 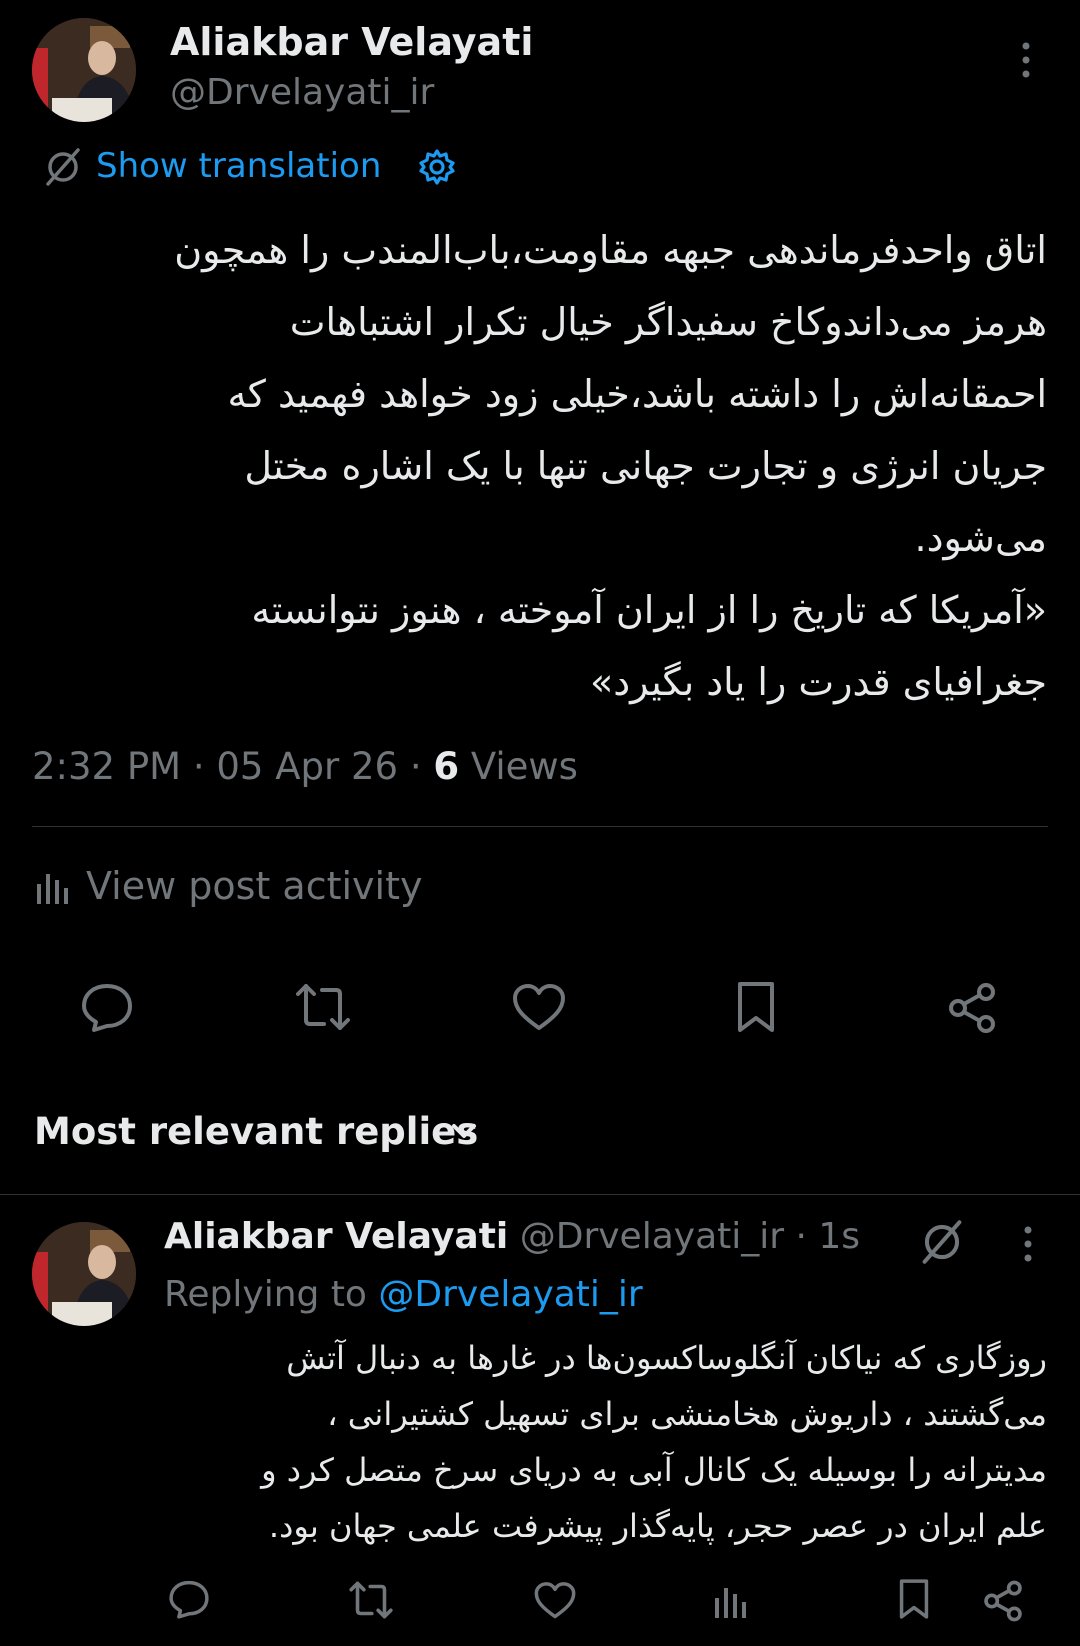 What do you see at coordinates (446, 766) in the screenshot?
I see `views-count: 6` at bounding box center [446, 766].